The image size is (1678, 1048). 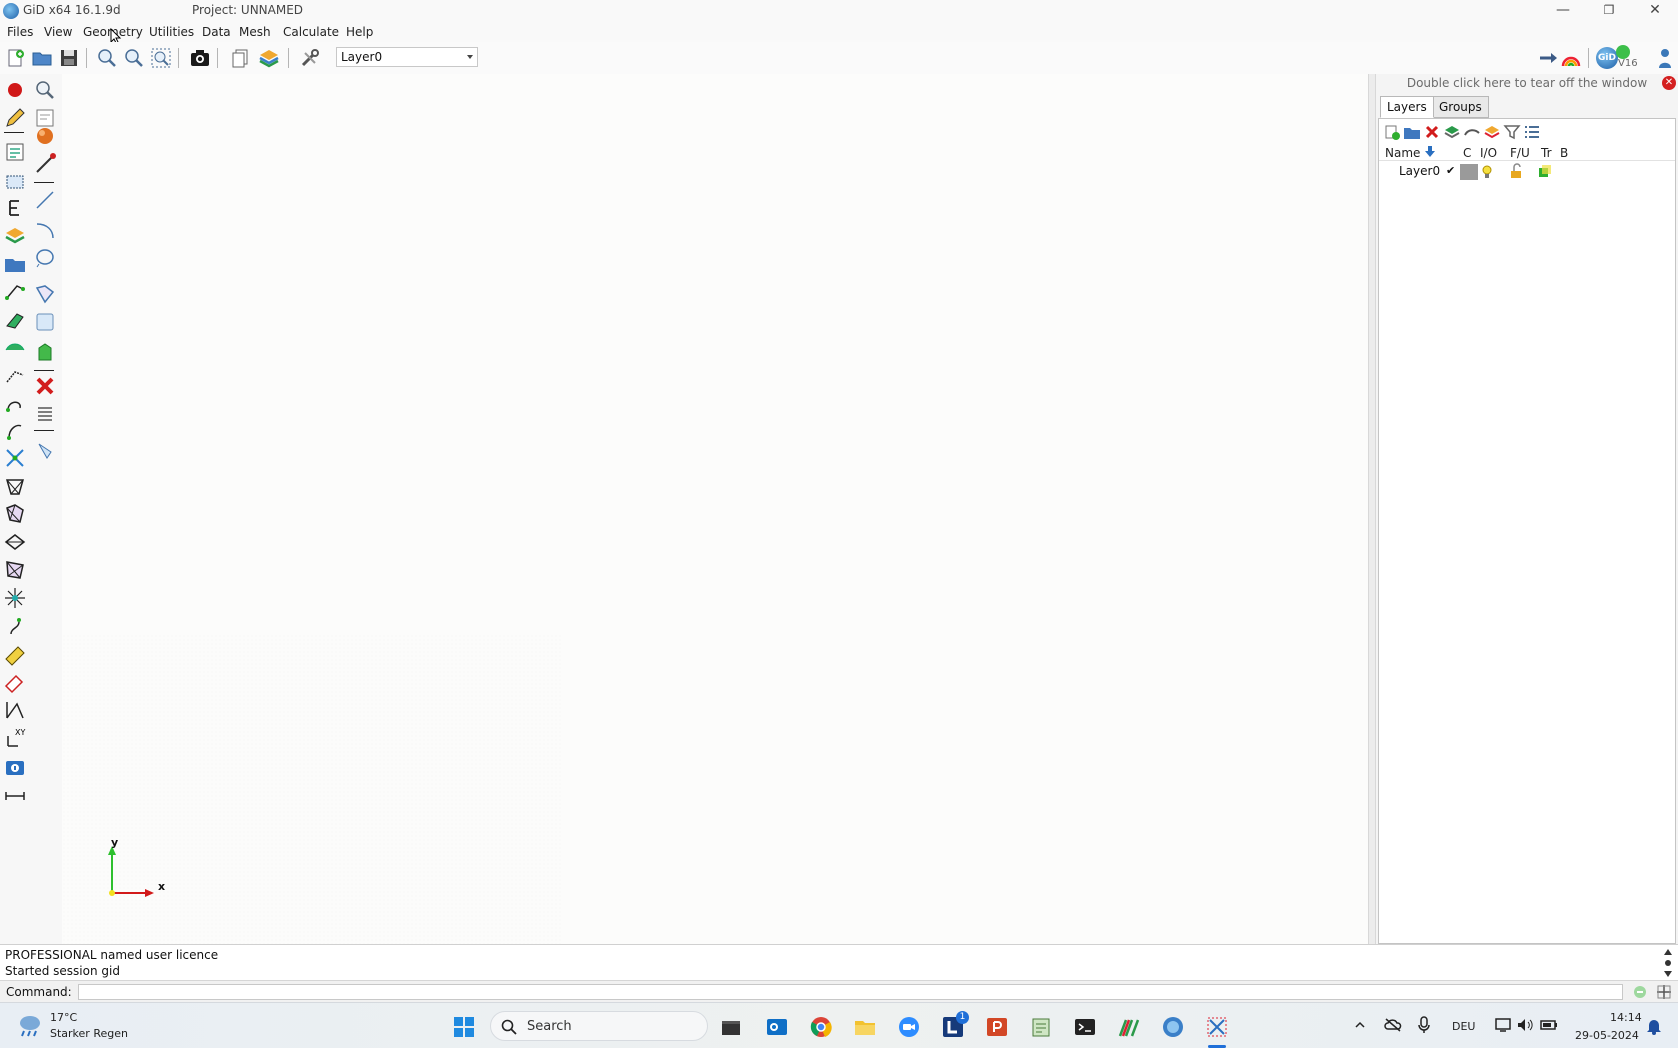 I want to click on maximize-button: ❐, so click(x=1609, y=11).